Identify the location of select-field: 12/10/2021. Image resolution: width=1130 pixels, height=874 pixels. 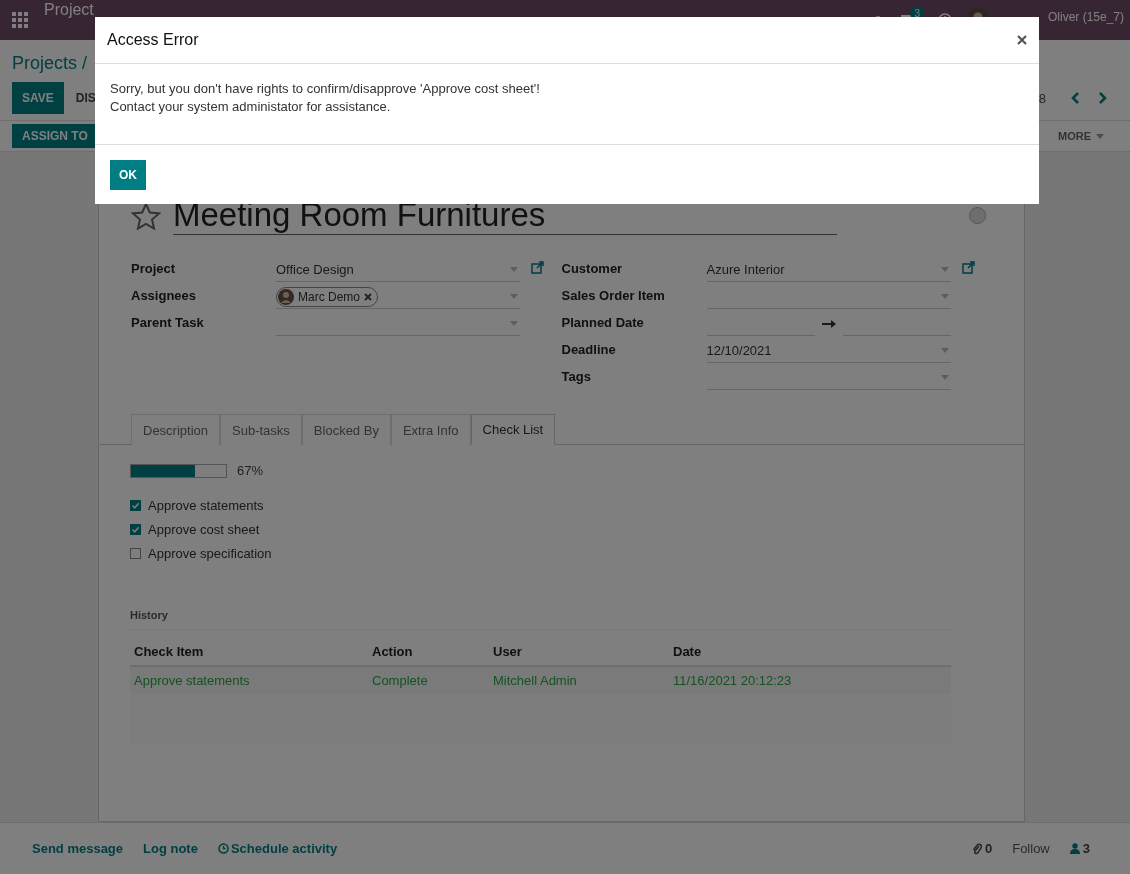
(828, 351).